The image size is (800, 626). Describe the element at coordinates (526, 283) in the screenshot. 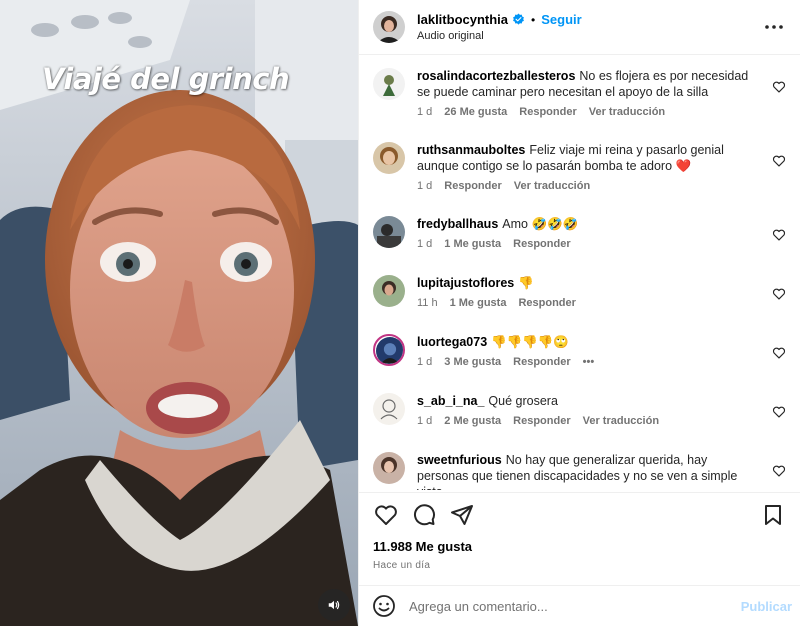

I see `comment-text: 👎` at that location.